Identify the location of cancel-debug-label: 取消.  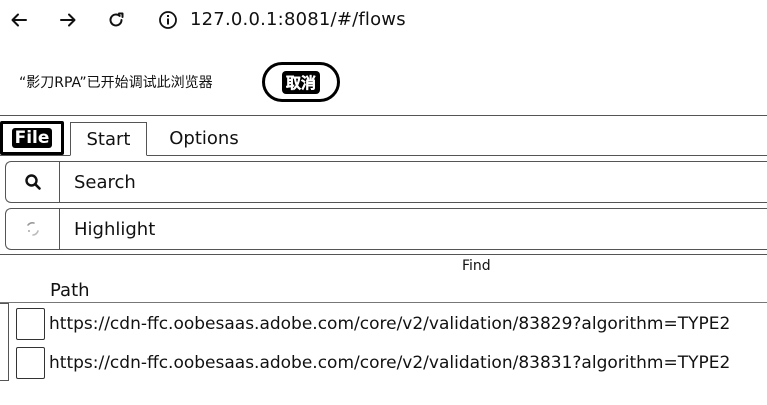
(300, 82).